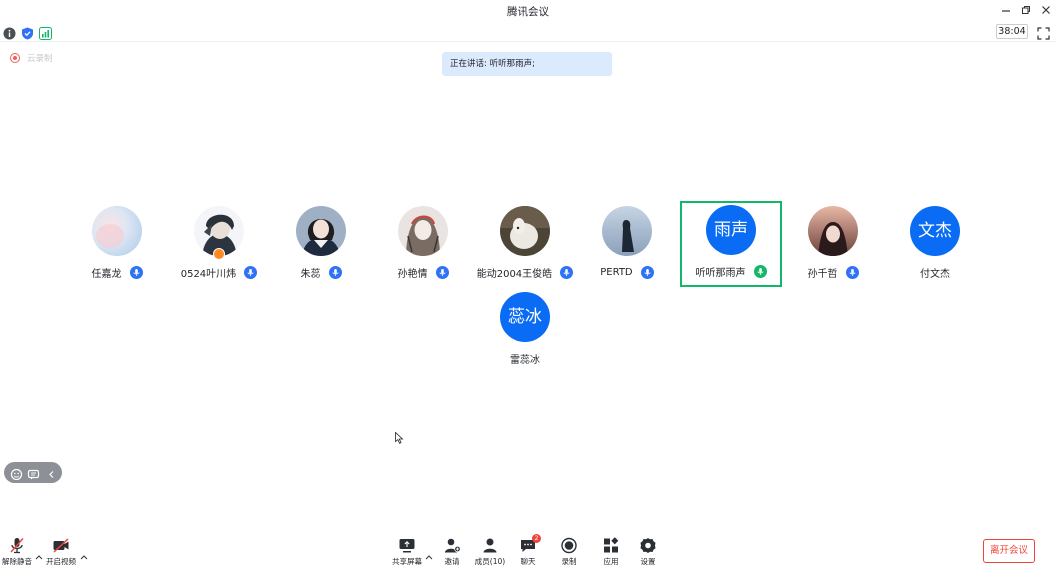 The width and height of the screenshot is (1056, 567). I want to click on participant-tile: 孙千哲, so click(833, 245).